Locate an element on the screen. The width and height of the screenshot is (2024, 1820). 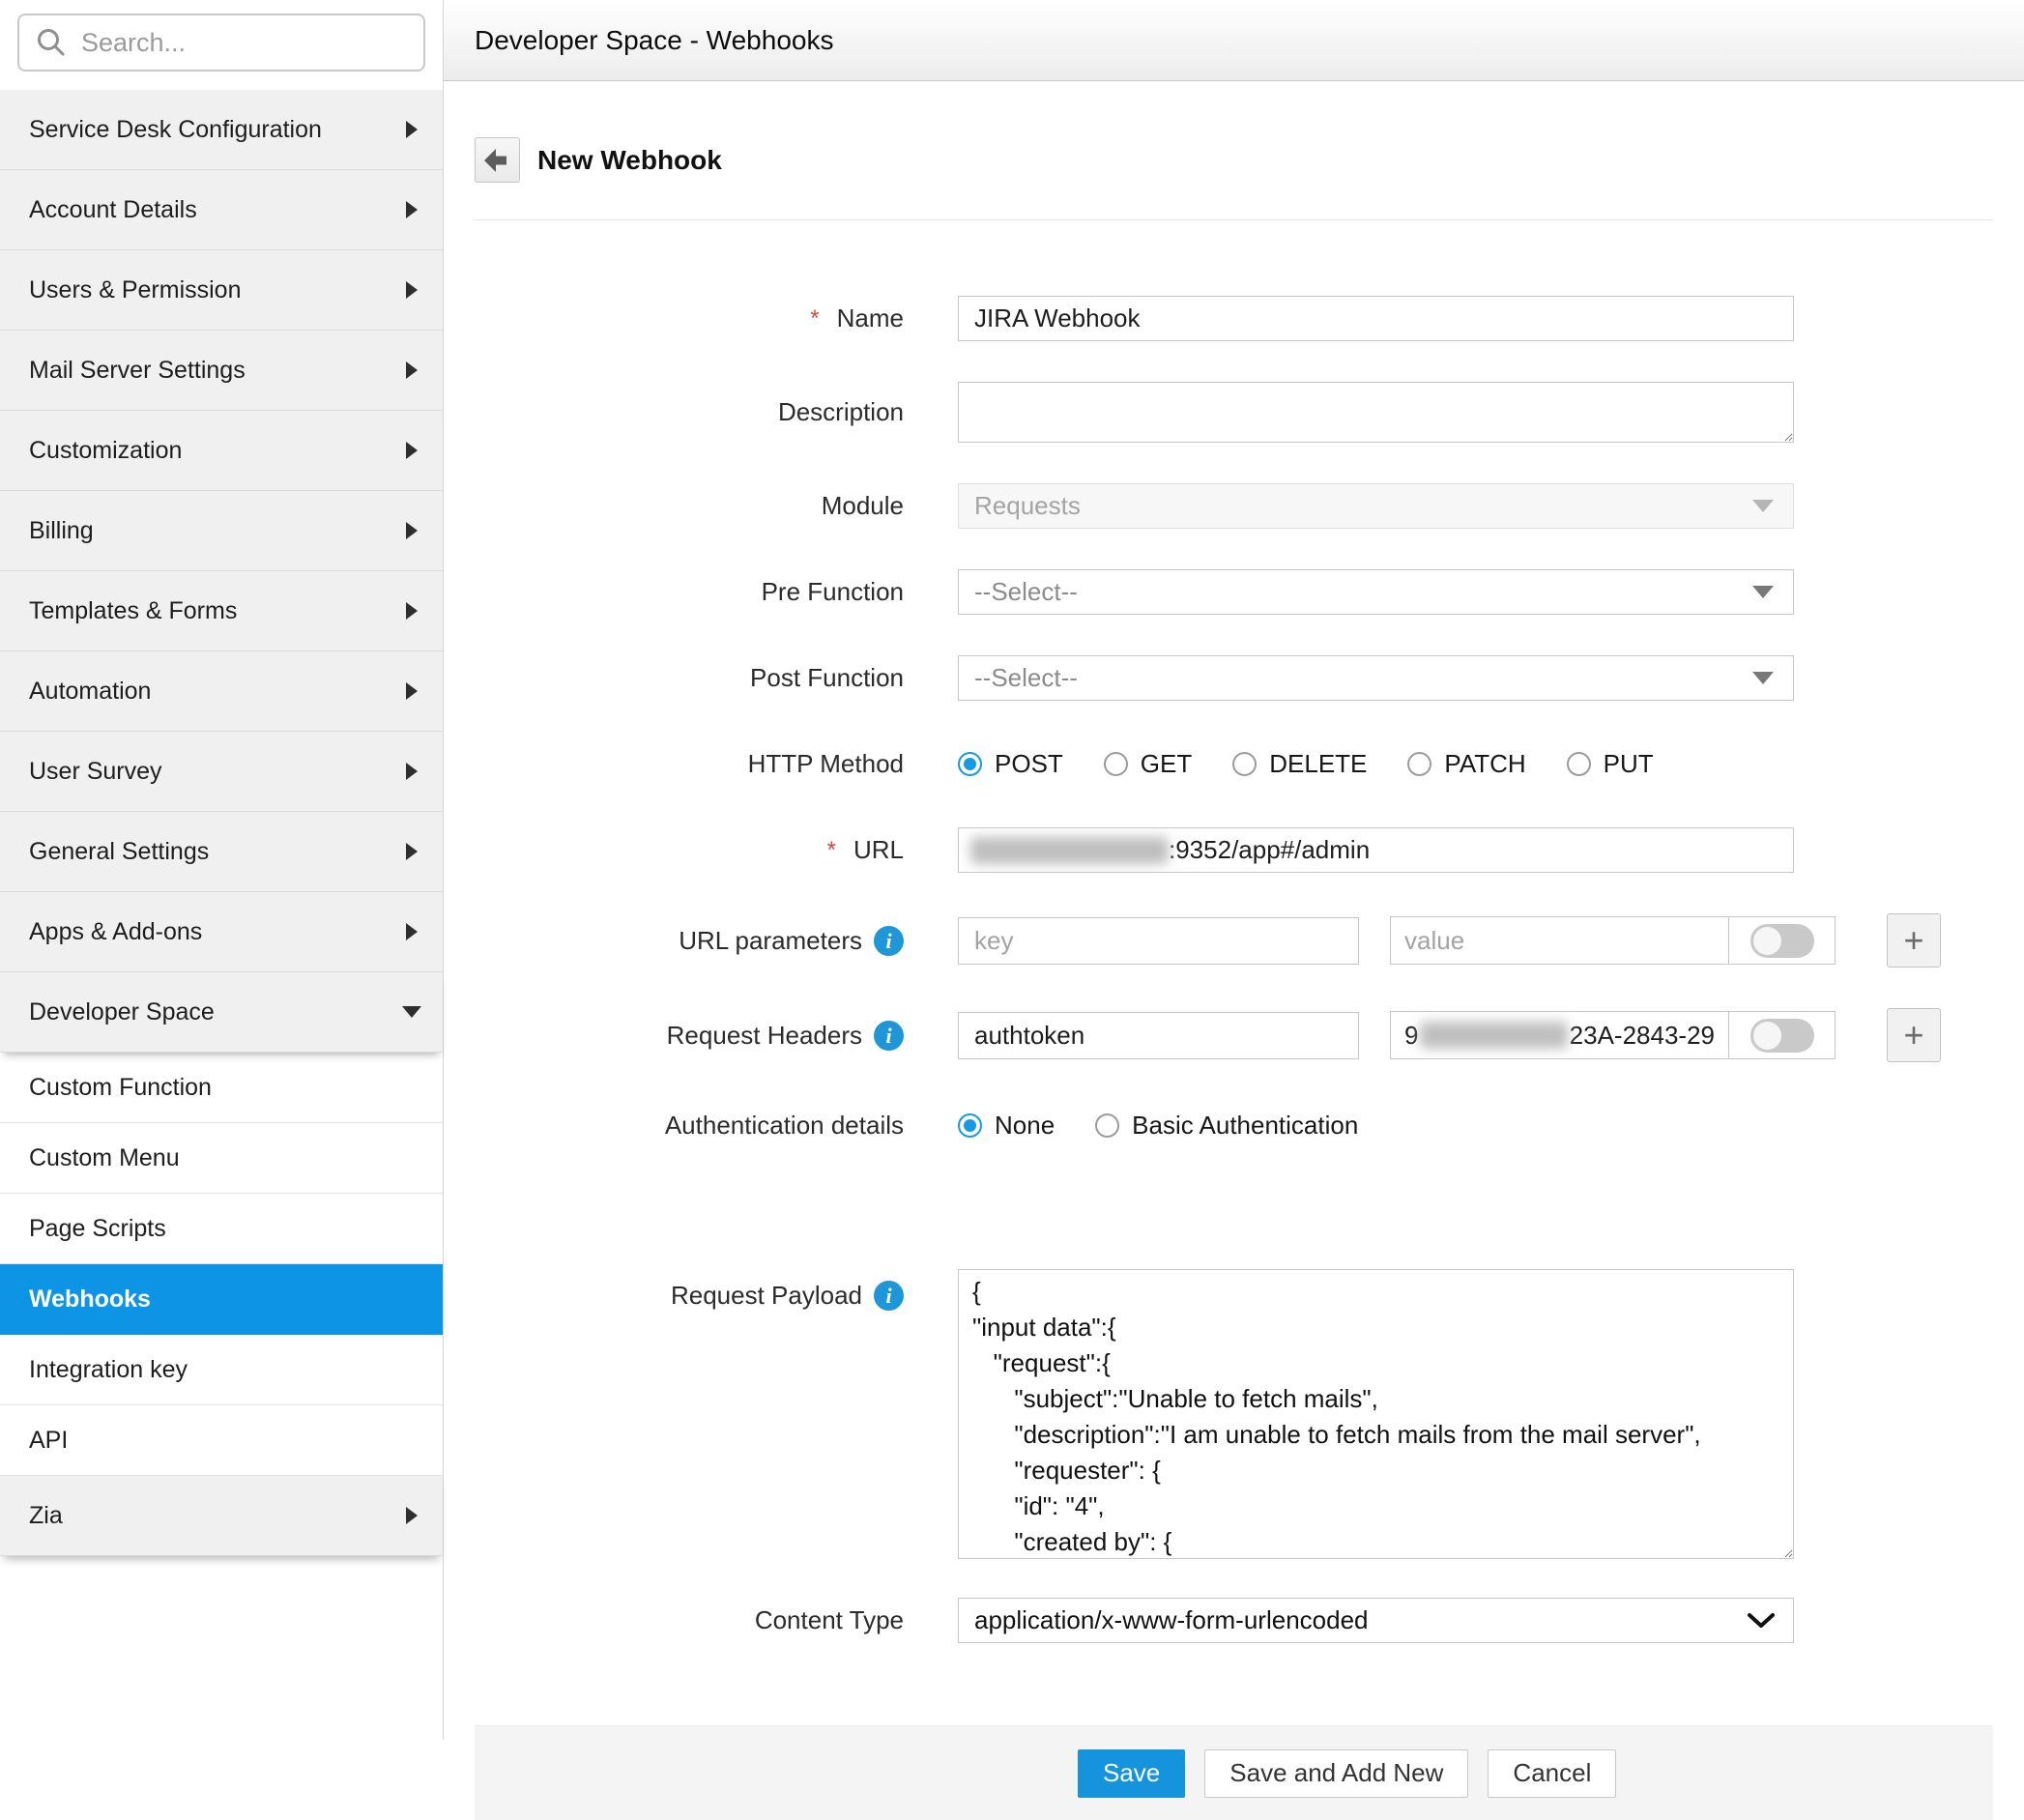
pre-function-label: Pre Function is located at coordinates (832, 591).